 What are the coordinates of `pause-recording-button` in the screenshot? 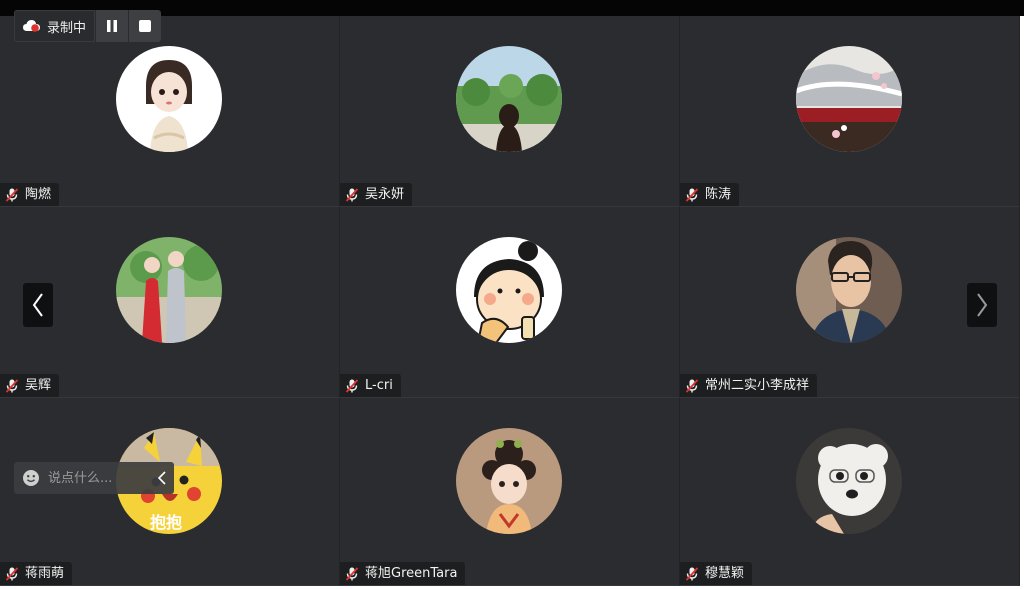 It's located at (112, 26).